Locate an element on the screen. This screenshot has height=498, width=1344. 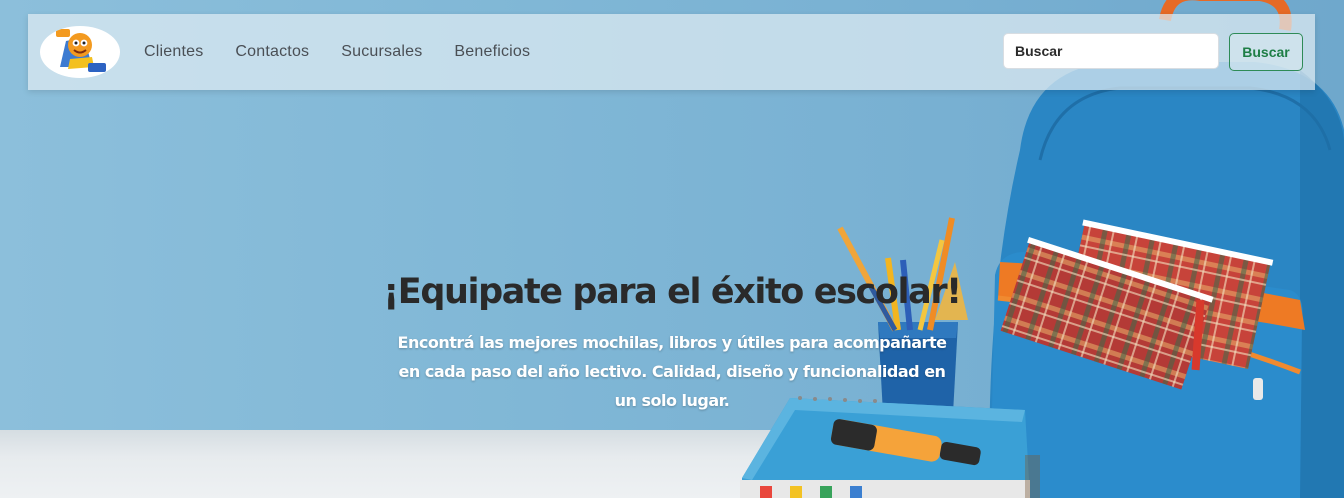
hero-title: ¡Equipate para el éxito escolar! is located at coordinates (672, 292).